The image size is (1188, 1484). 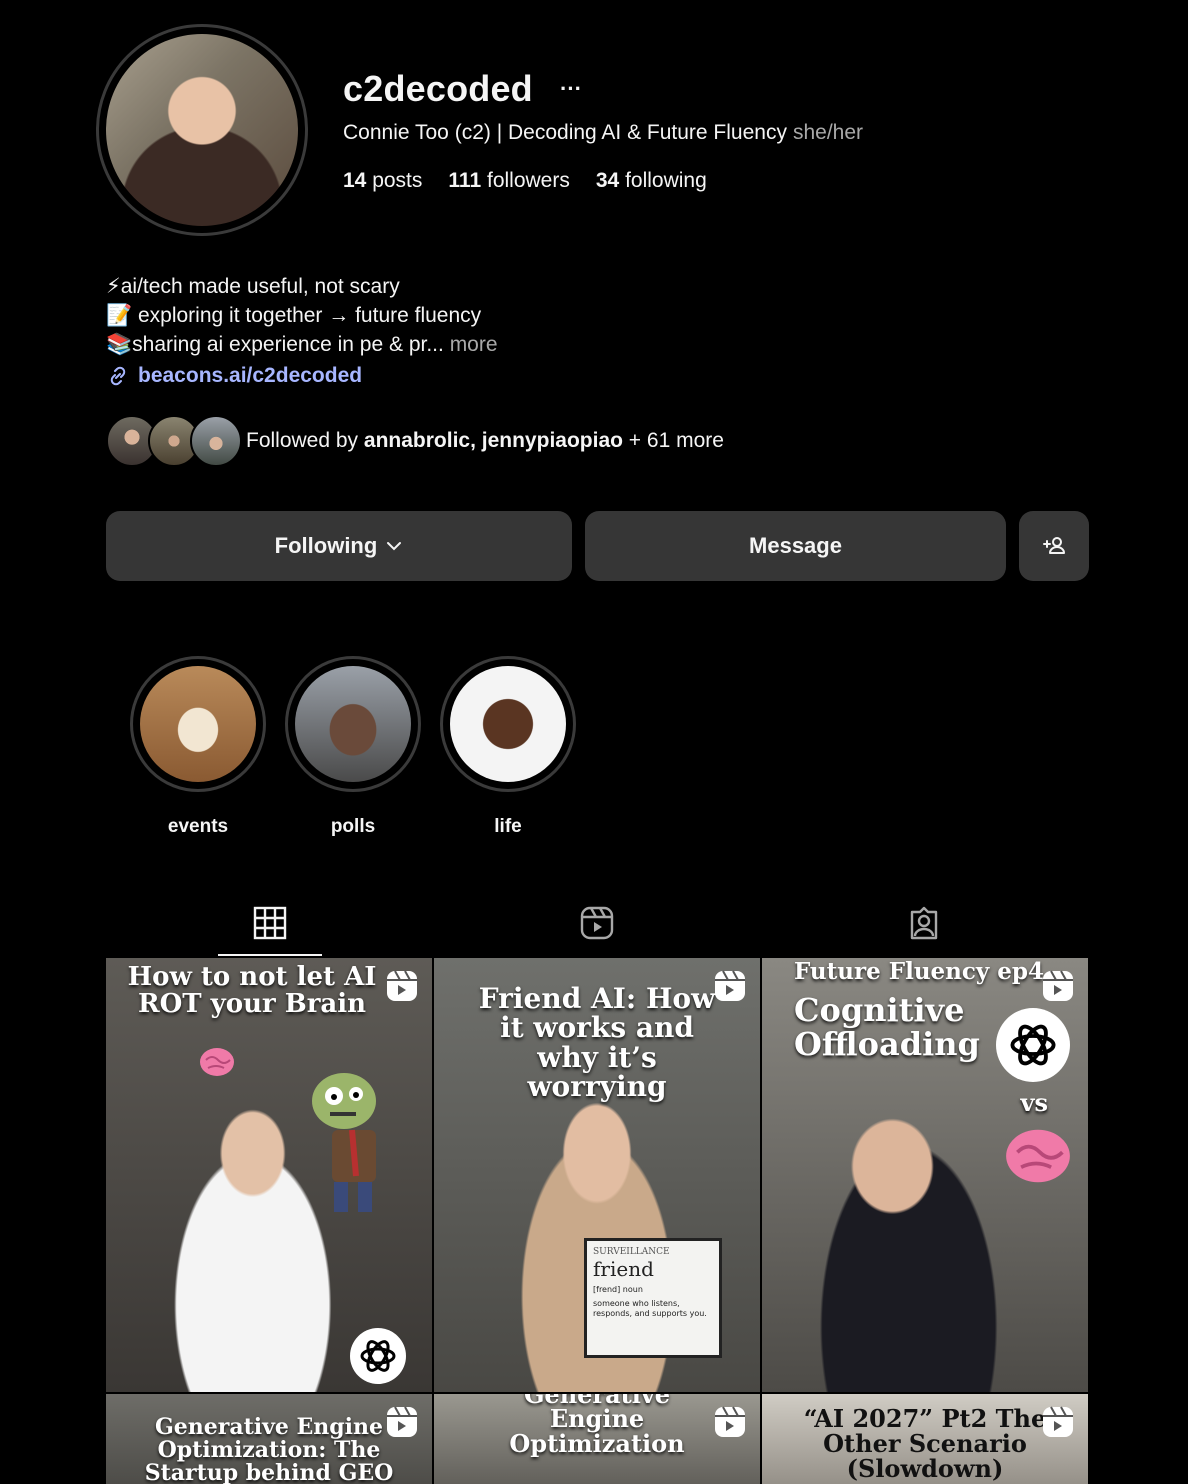 I want to click on following-count: 34, so click(x=607, y=180).